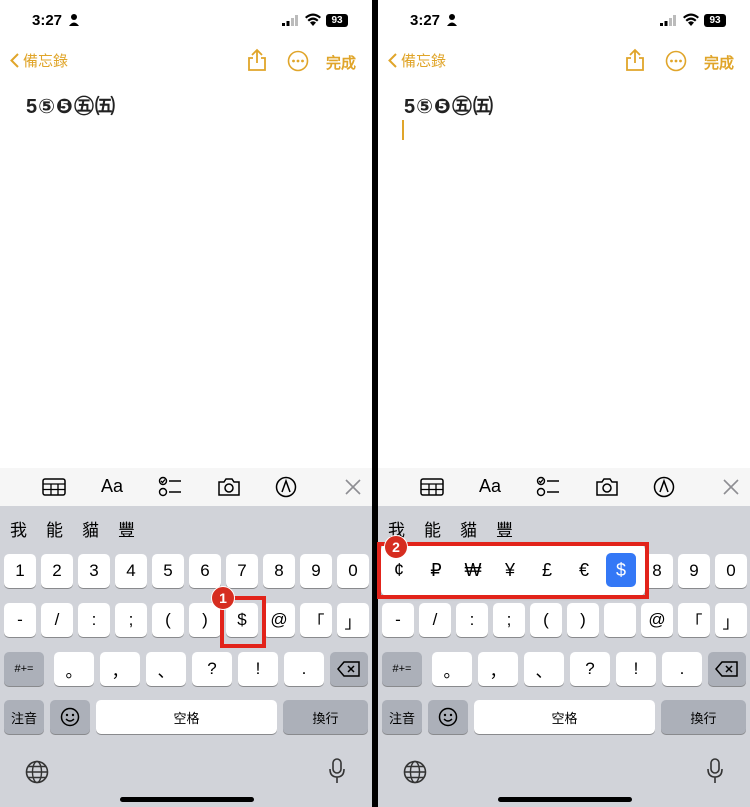  I want to click on candidate-word: 我, so click(18, 528).